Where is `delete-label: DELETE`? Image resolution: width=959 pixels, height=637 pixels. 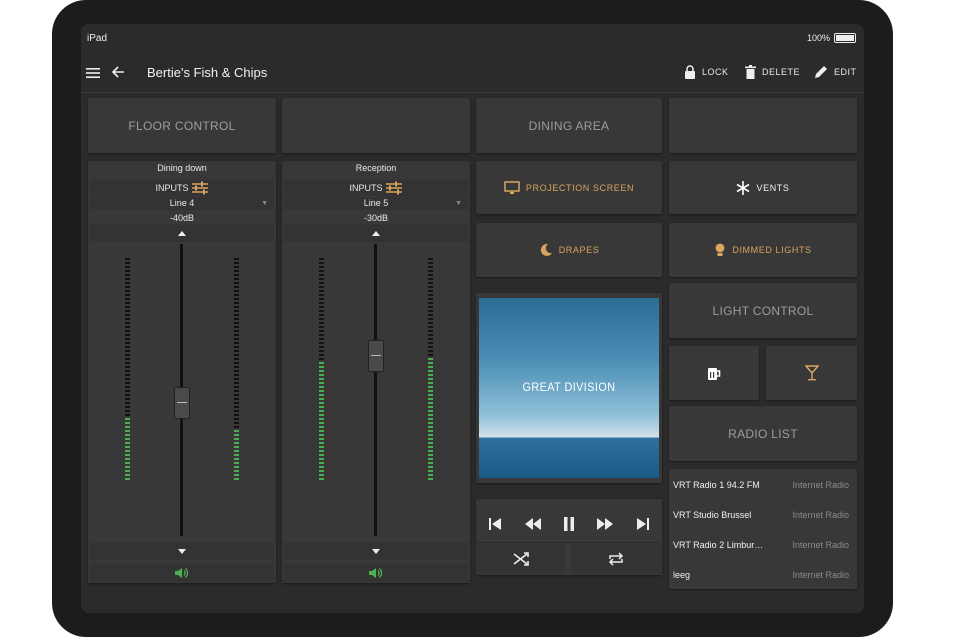 delete-label: DELETE is located at coordinates (781, 72).